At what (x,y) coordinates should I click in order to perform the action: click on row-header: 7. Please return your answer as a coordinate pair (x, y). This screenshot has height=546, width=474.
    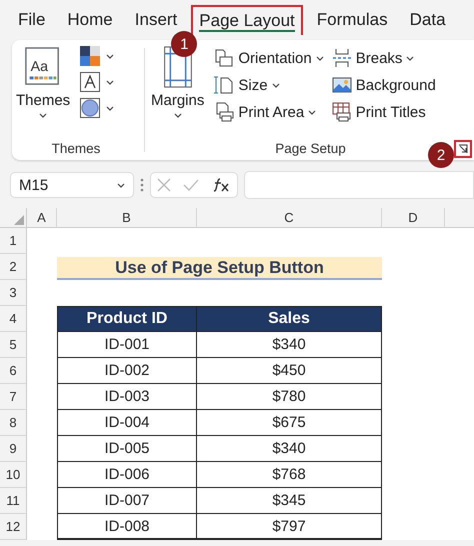
    Looking at the image, I should click on (13, 397).